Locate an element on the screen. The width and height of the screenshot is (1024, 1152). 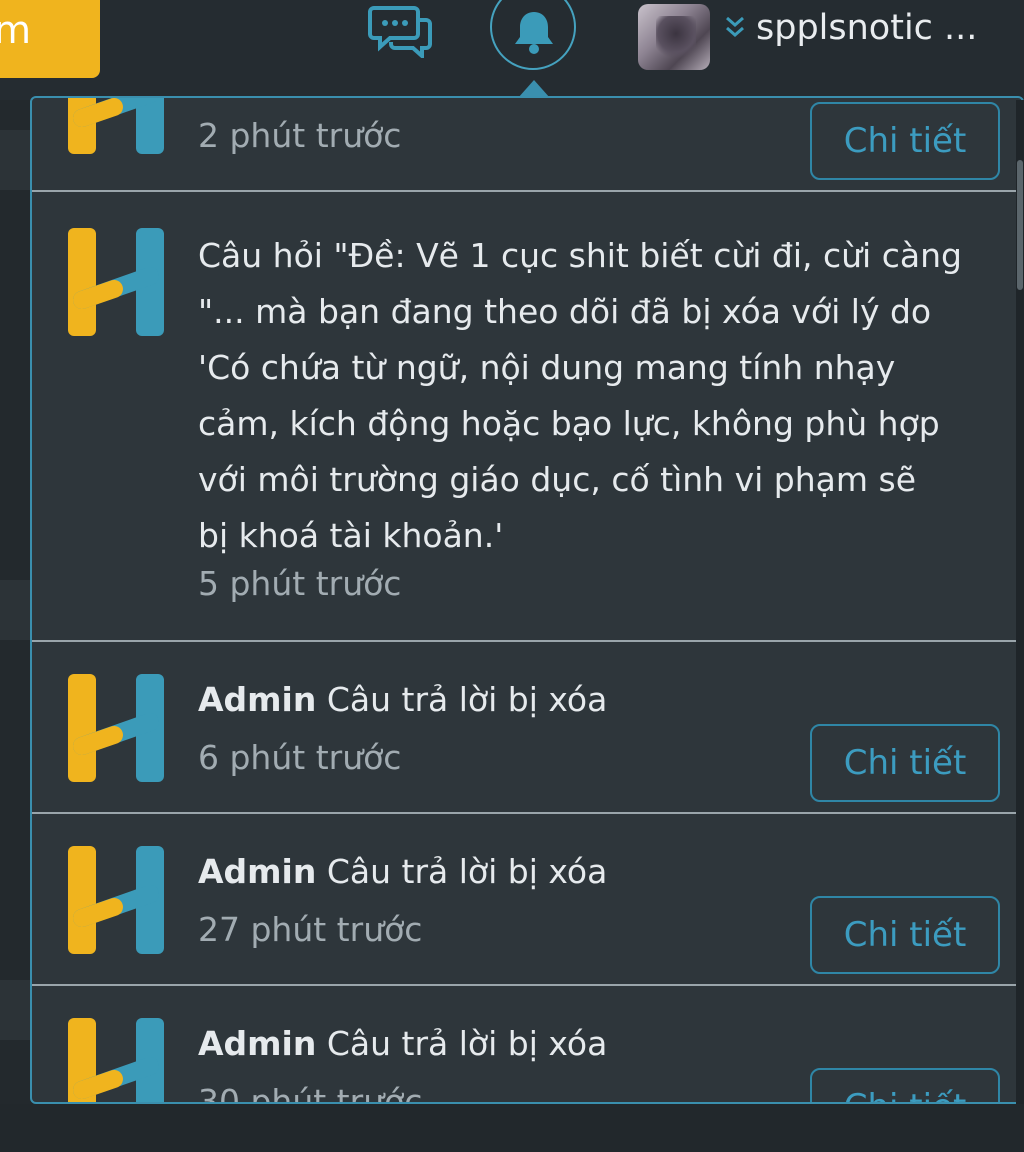
notification-bell-button is located at coordinates (533, 35).